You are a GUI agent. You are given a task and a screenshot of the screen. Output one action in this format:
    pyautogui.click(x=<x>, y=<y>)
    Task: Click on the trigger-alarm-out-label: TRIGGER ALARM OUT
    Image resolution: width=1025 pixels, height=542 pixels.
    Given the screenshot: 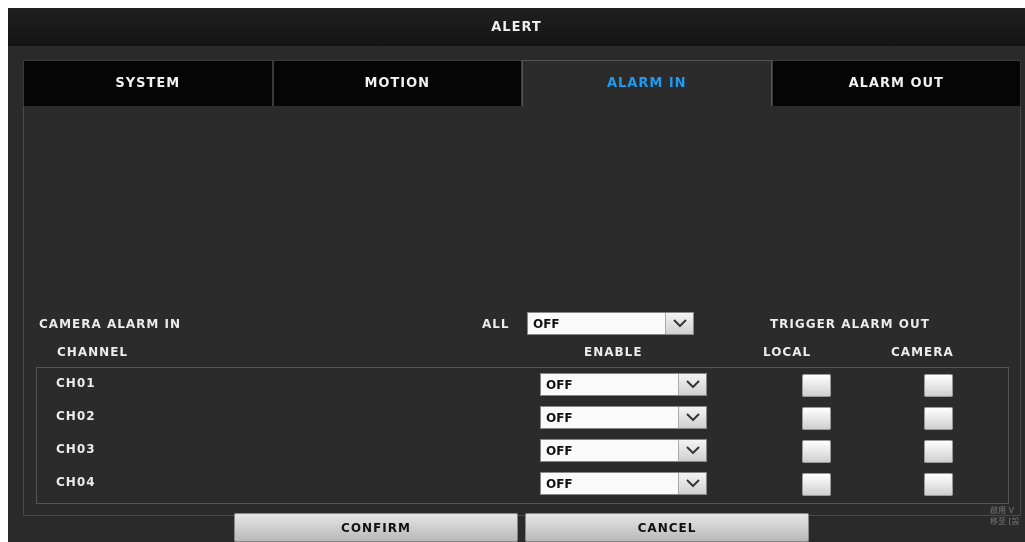 What is the action you would take?
    pyautogui.click(x=850, y=324)
    